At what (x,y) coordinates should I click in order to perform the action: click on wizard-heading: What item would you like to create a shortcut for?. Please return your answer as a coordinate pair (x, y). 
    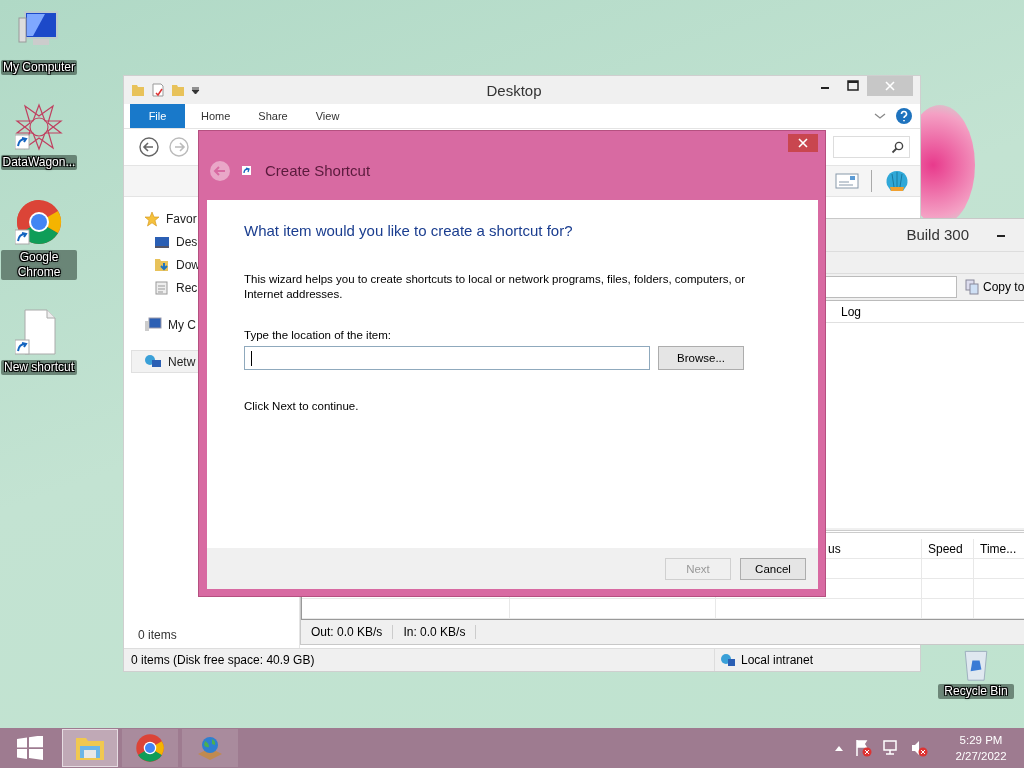
    Looking at the image, I should click on (409, 230).